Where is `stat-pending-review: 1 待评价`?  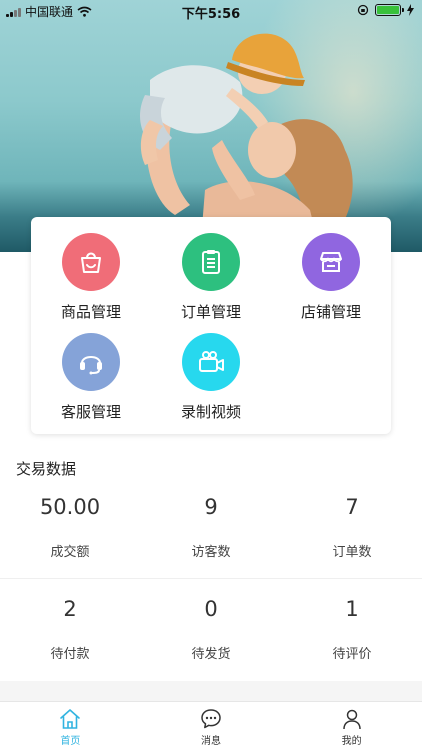 stat-pending-review: 1 待评价 is located at coordinates (352, 629).